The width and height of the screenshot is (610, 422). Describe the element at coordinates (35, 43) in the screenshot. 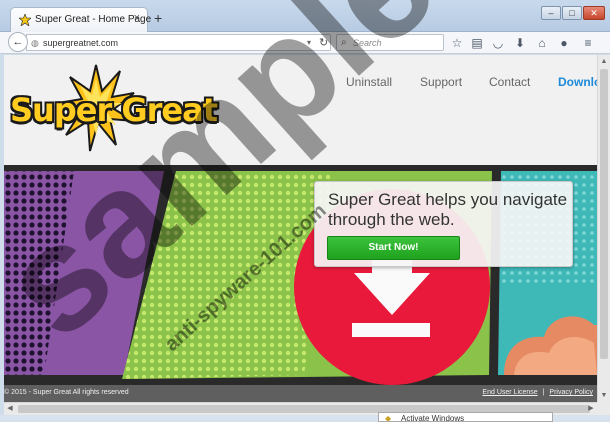

I see `globe-icon: ◍` at that location.